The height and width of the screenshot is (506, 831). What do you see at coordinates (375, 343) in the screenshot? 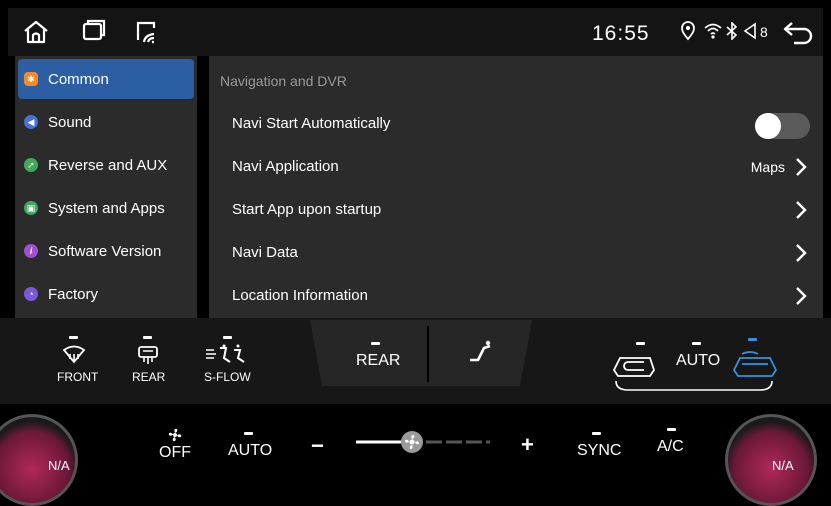
I see `rear-climate-indicator` at bounding box center [375, 343].